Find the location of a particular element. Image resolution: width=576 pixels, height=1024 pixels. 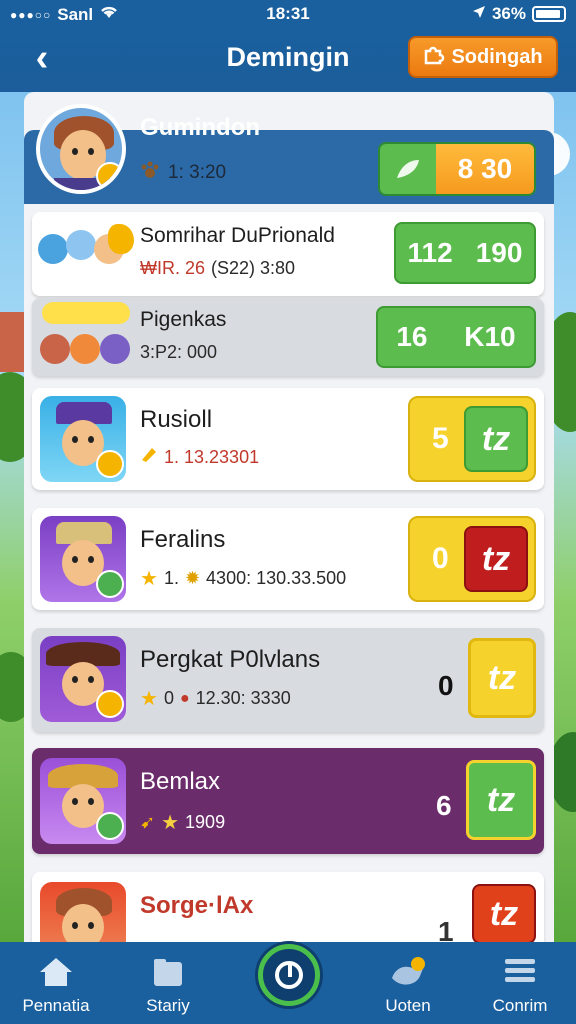

row-sub-a: 0 is located at coordinates (168, 698).